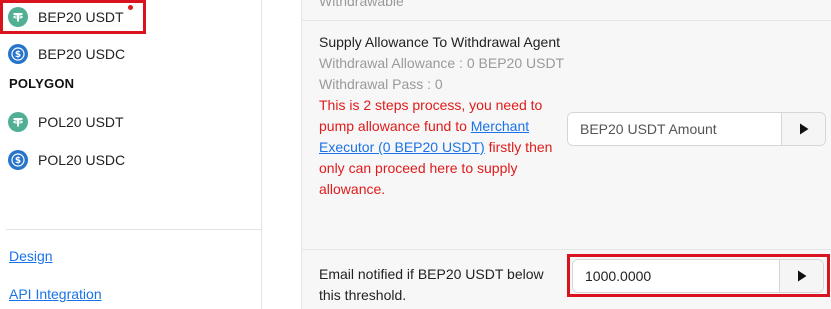 Image resolution: width=831 pixels, height=309 pixels. I want to click on sidebar-item-pol20-usdt: POL20 USDT, so click(66, 122).